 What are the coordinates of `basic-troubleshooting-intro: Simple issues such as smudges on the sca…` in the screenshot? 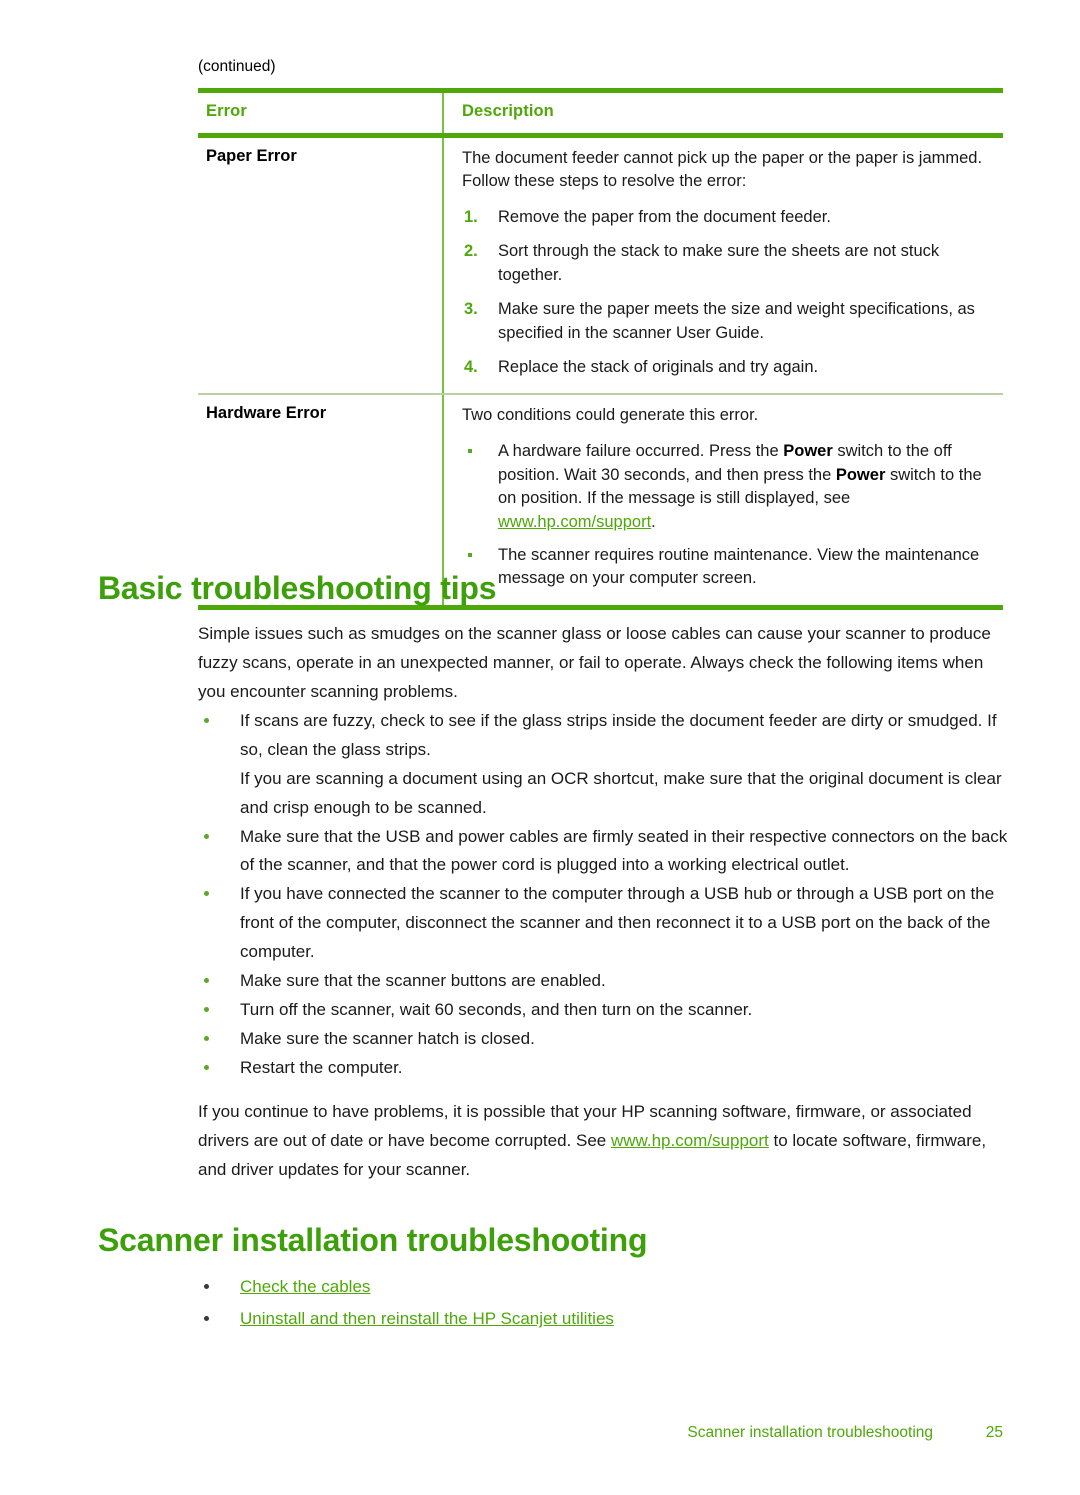 It's located at (594, 662).